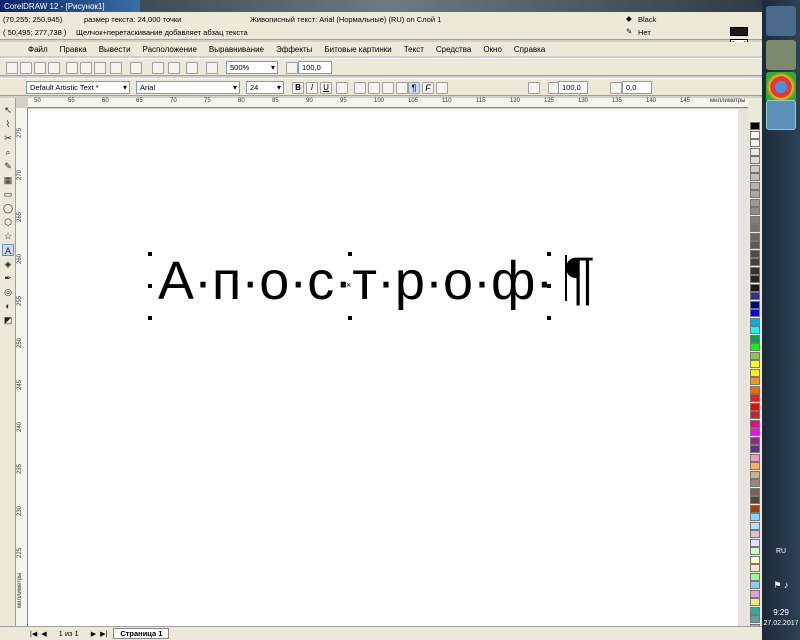  Describe the element at coordinates (298, 88) in the screenshot. I see `bold-button: B` at that location.